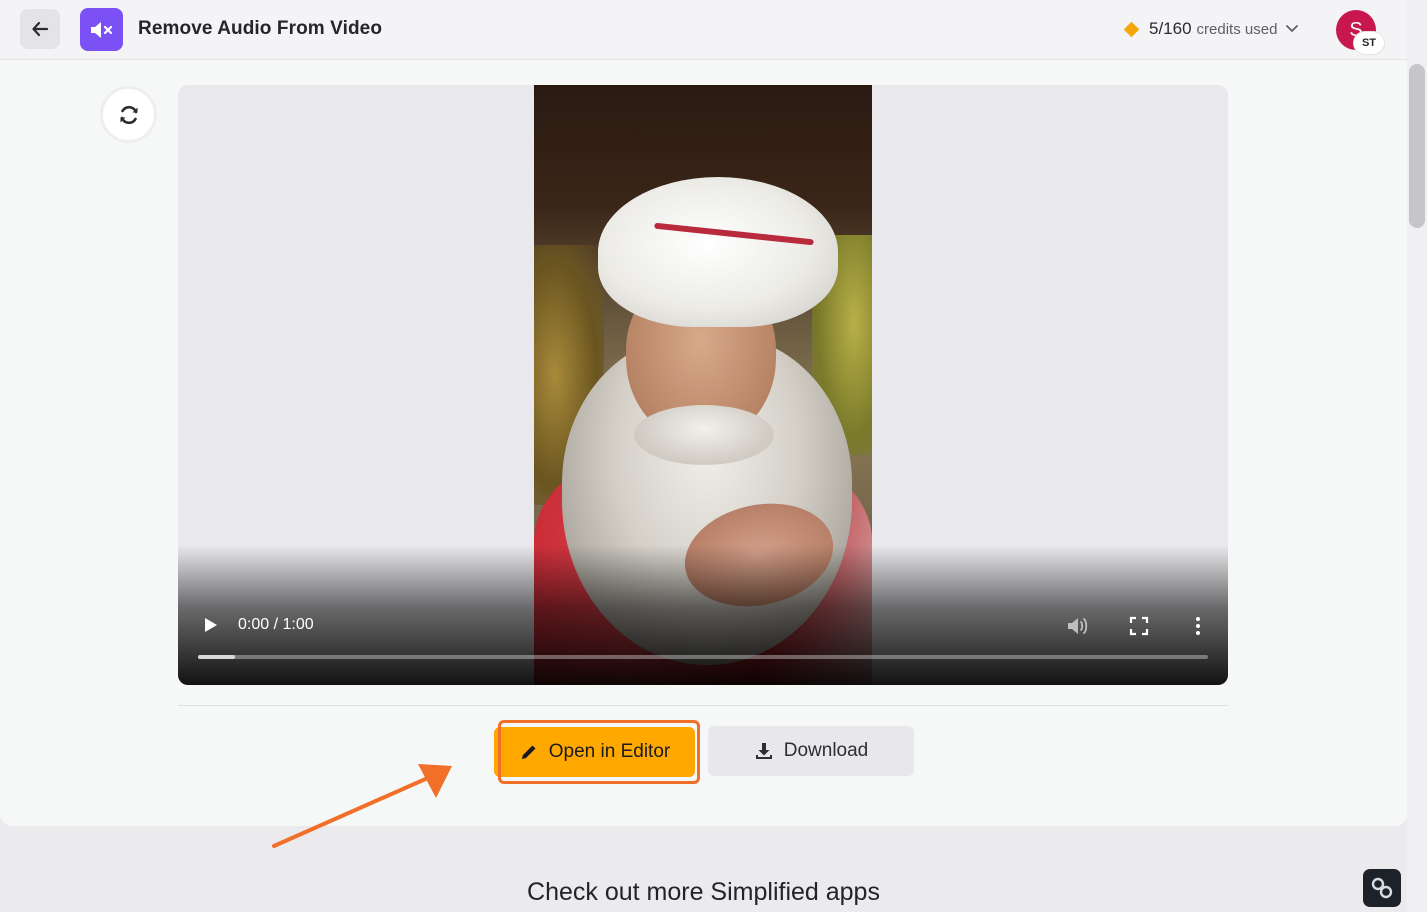 The width and height of the screenshot is (1427, 912). Describe the element at coordinates (362, 806) in the screenshot. I see `annotation-arrow` at that location.